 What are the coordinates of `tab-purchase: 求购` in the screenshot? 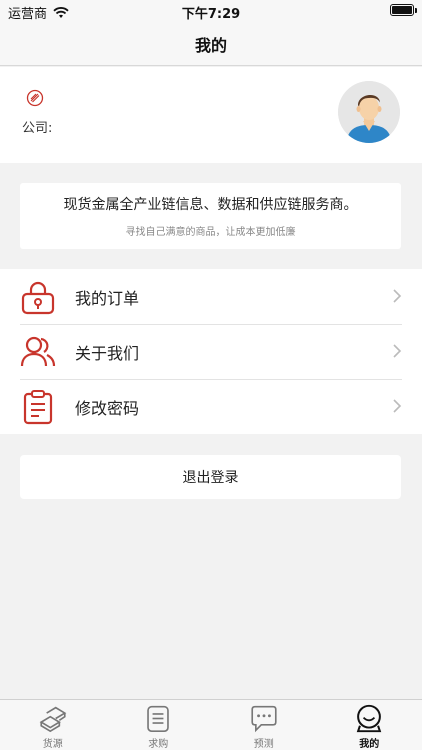 It's located at (159, 725).